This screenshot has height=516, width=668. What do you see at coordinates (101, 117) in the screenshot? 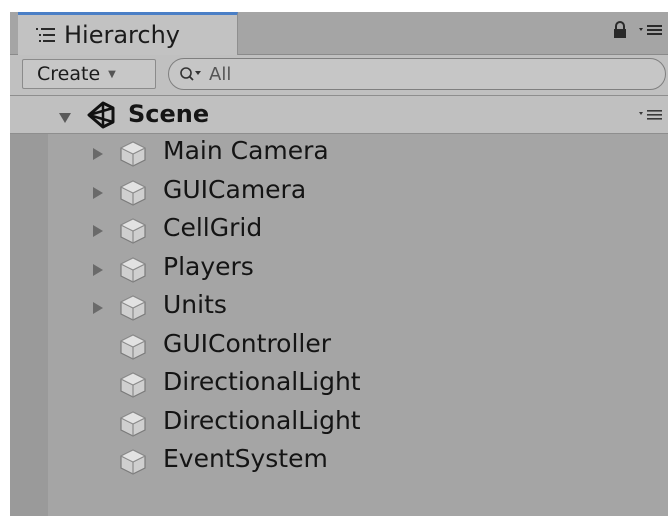
I see `unity-logo-icon` at bounding box center [101, 117].